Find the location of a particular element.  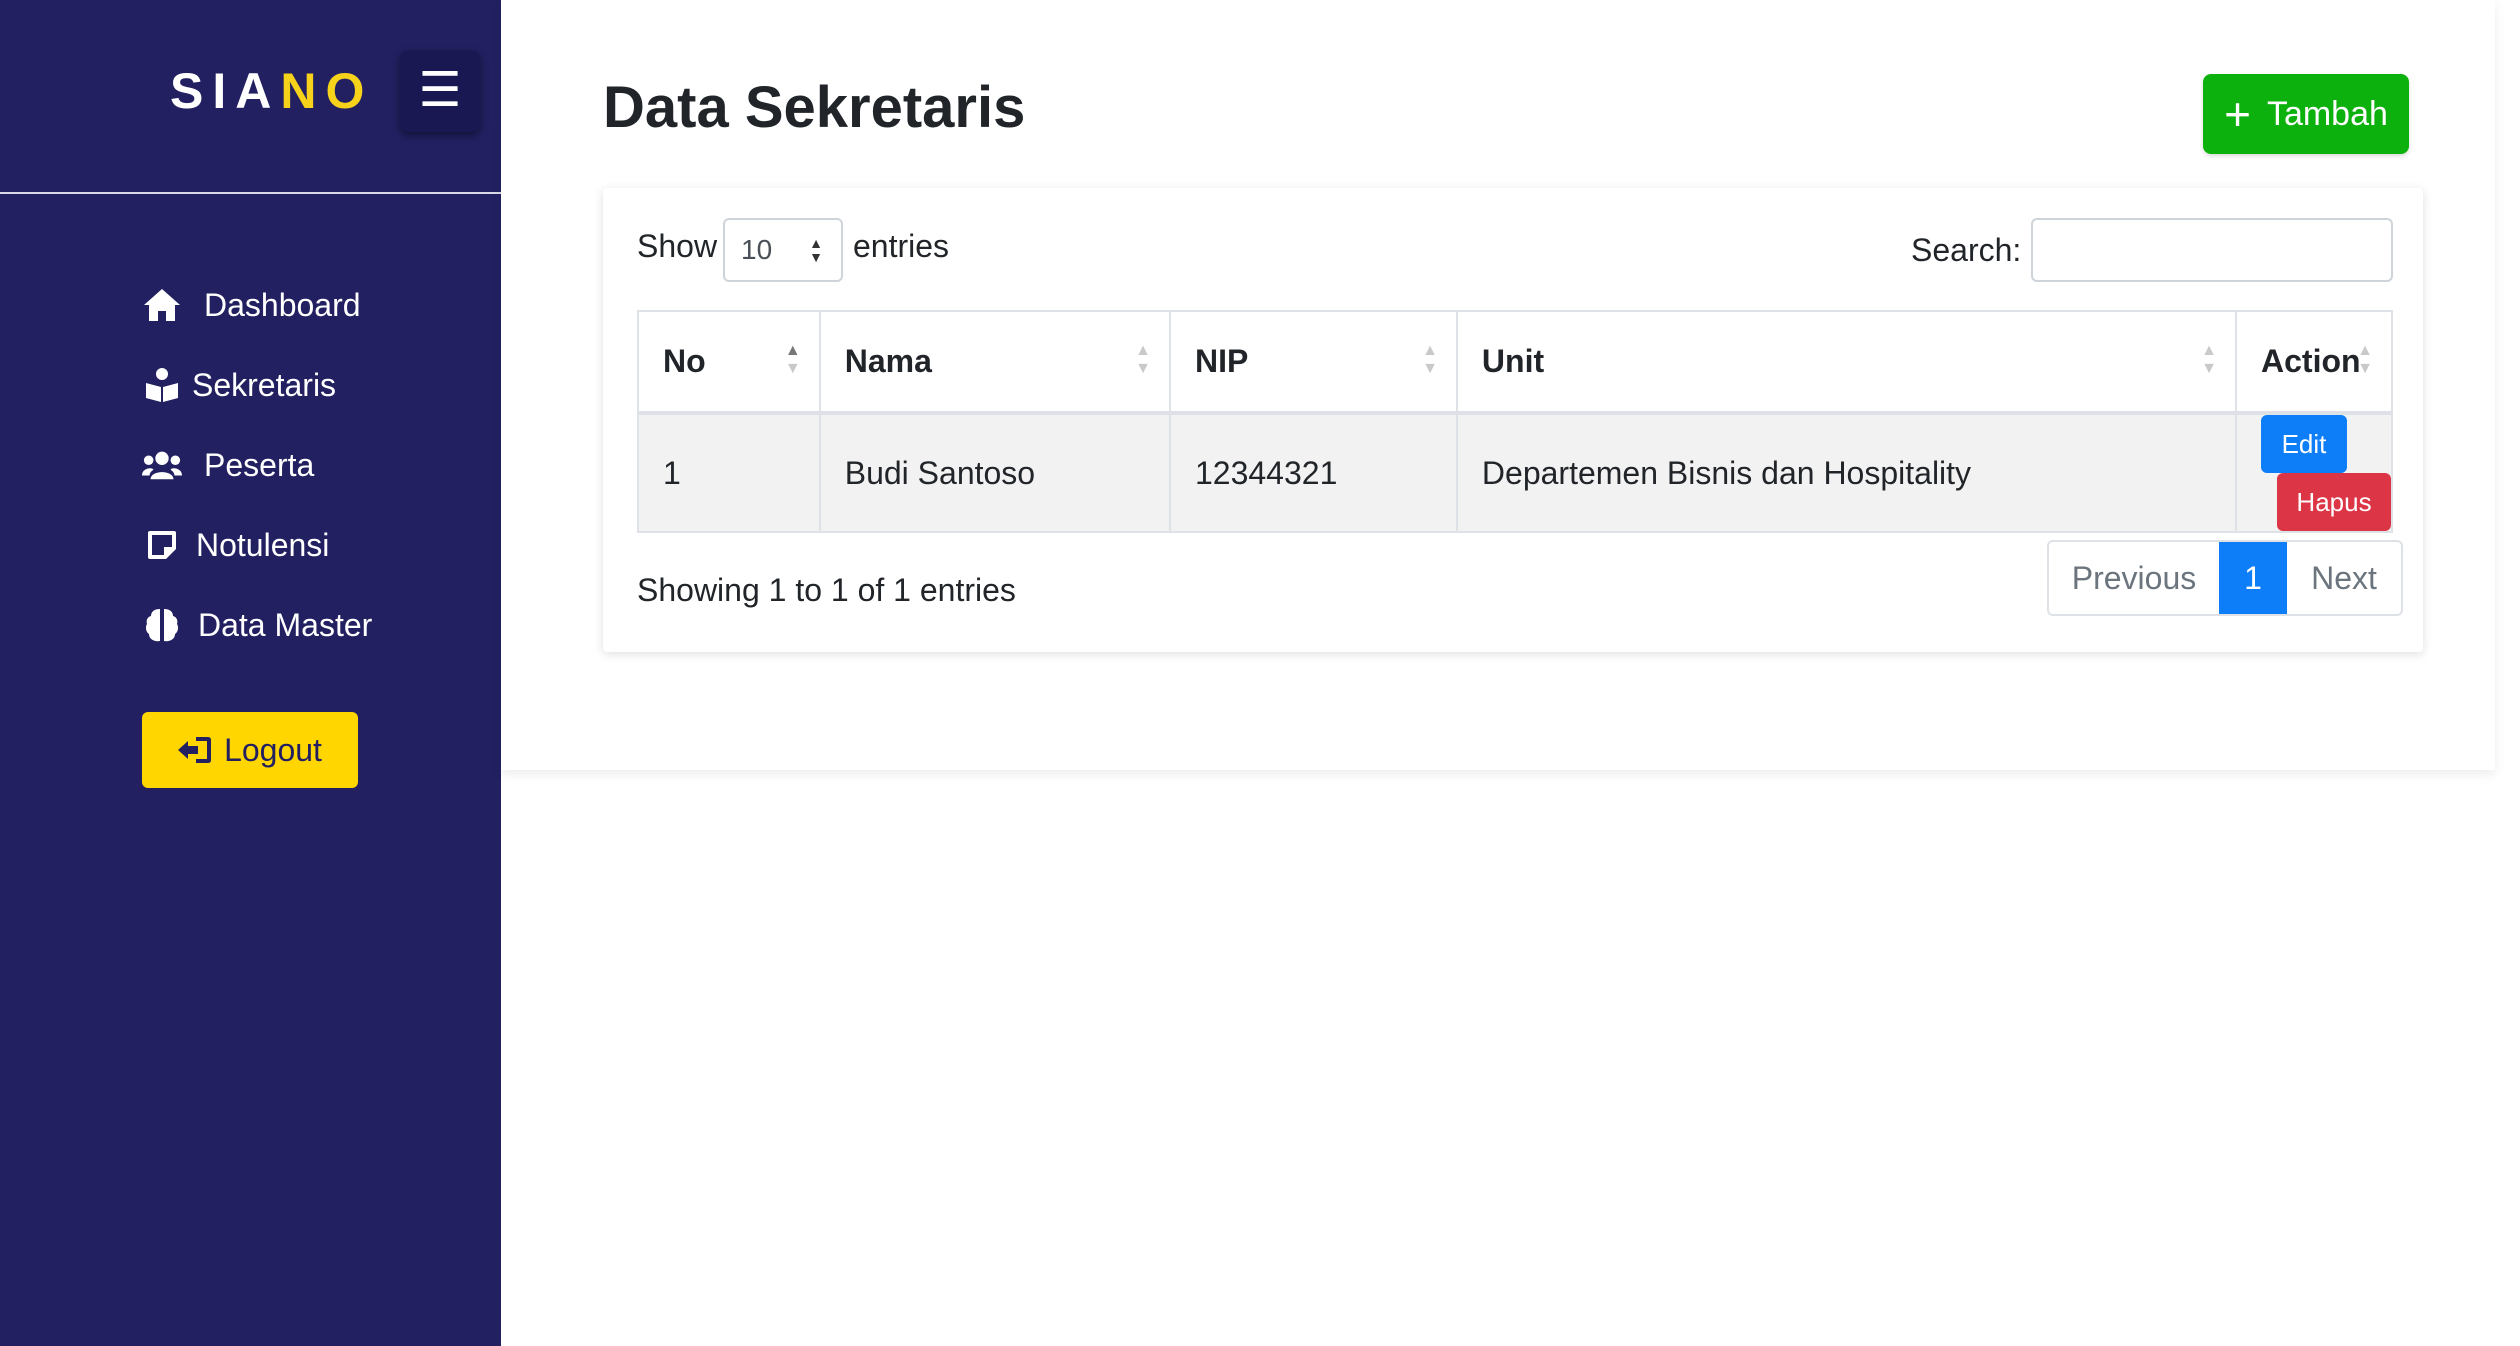

pagination: Previous 1 Next is located at coordinates (2225, 578).